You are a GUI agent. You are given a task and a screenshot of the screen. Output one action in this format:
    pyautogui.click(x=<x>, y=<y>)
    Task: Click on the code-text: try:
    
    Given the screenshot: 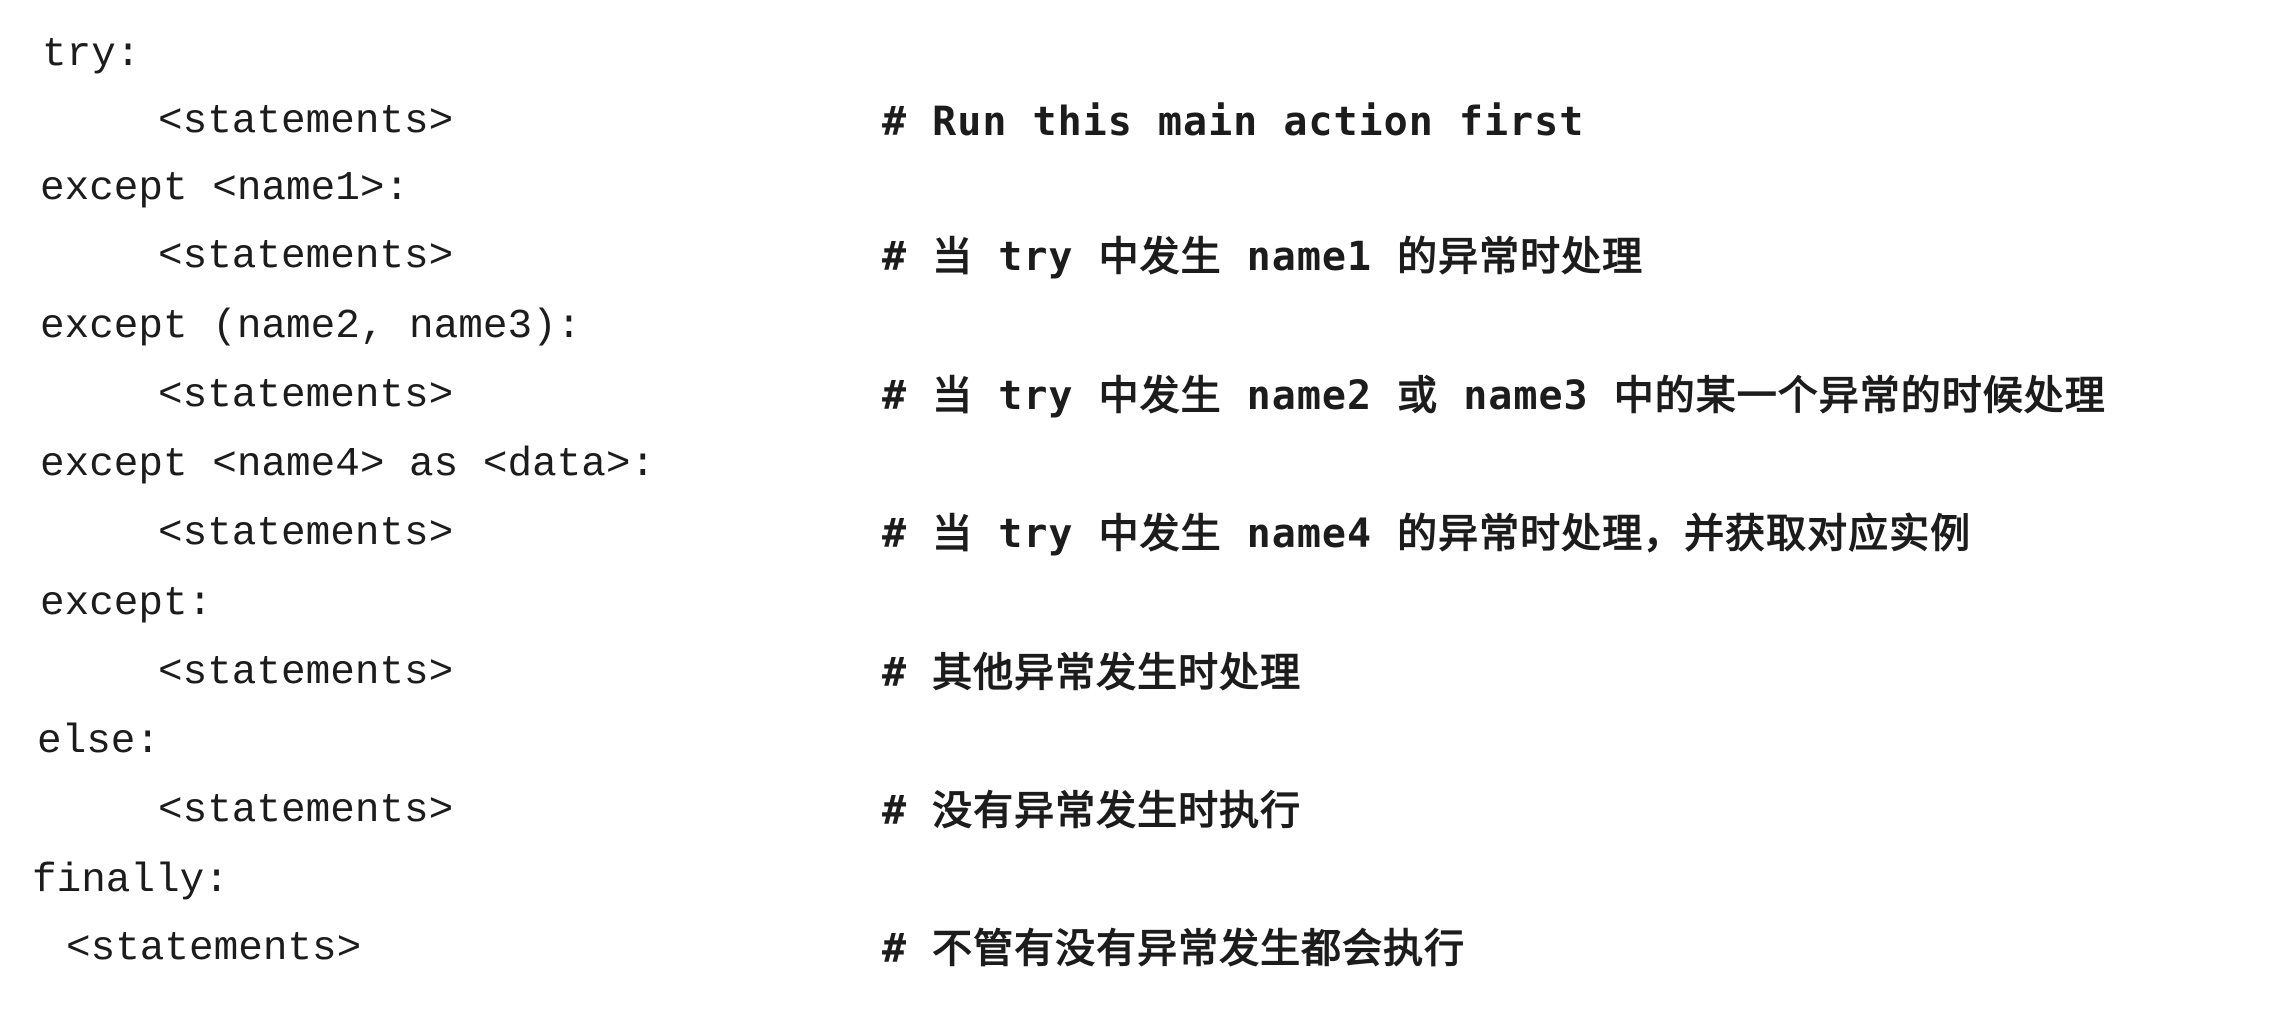 What is the action you would take?
    pyautogui.click(x=91, y=55)
    